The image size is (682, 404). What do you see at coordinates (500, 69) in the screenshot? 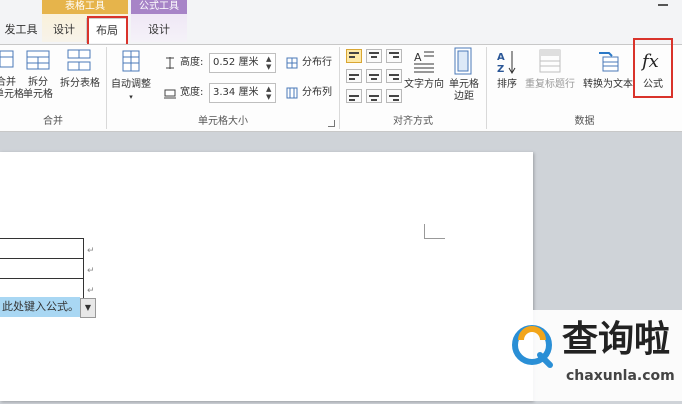
I see `svg-text: Z` at bounding box center [500, 69].